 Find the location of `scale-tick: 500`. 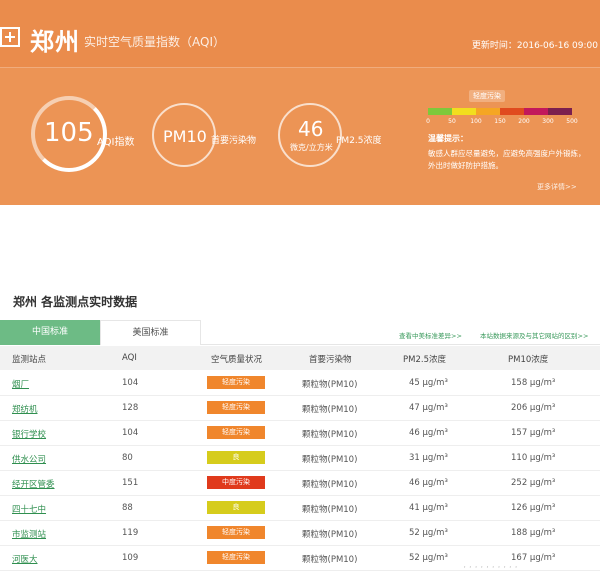

scale-tick: 500 is located at coordinates (572, 121).